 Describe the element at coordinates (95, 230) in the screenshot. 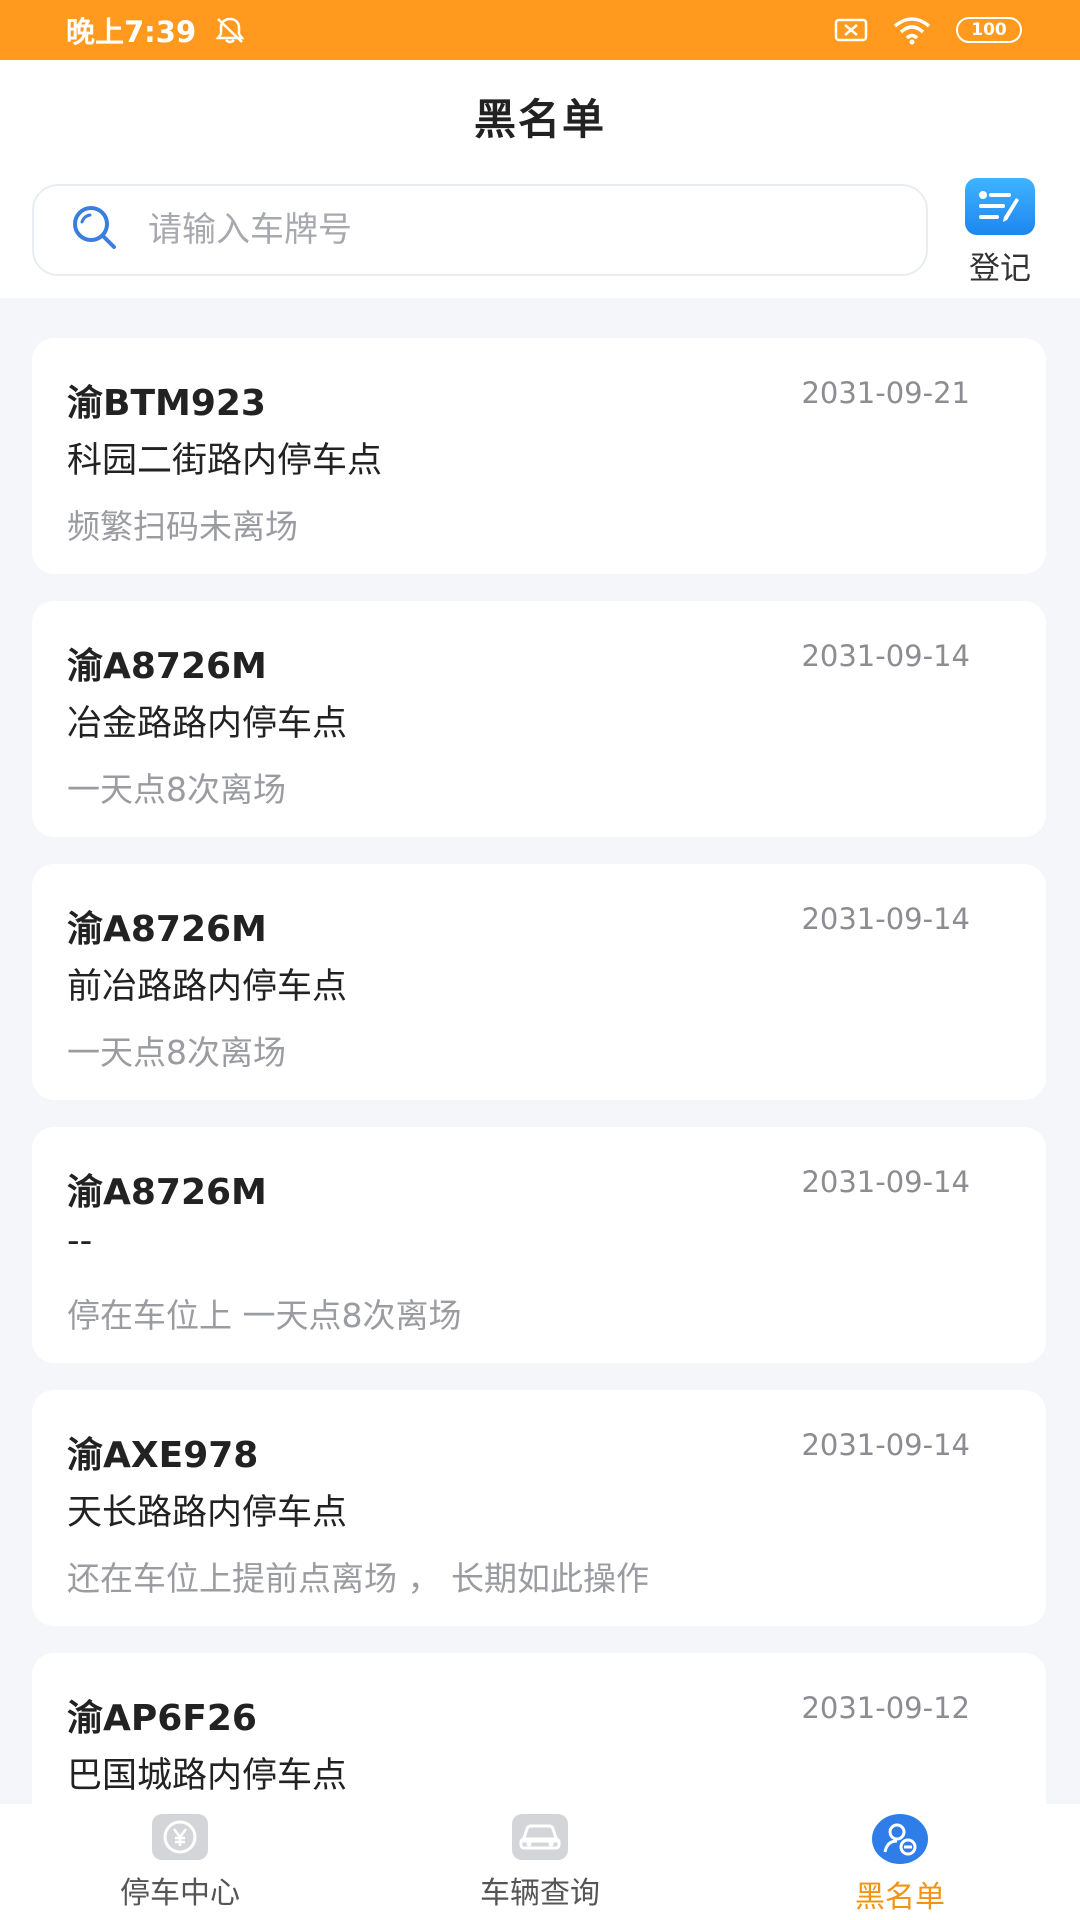

I see `search-icon` at that location.